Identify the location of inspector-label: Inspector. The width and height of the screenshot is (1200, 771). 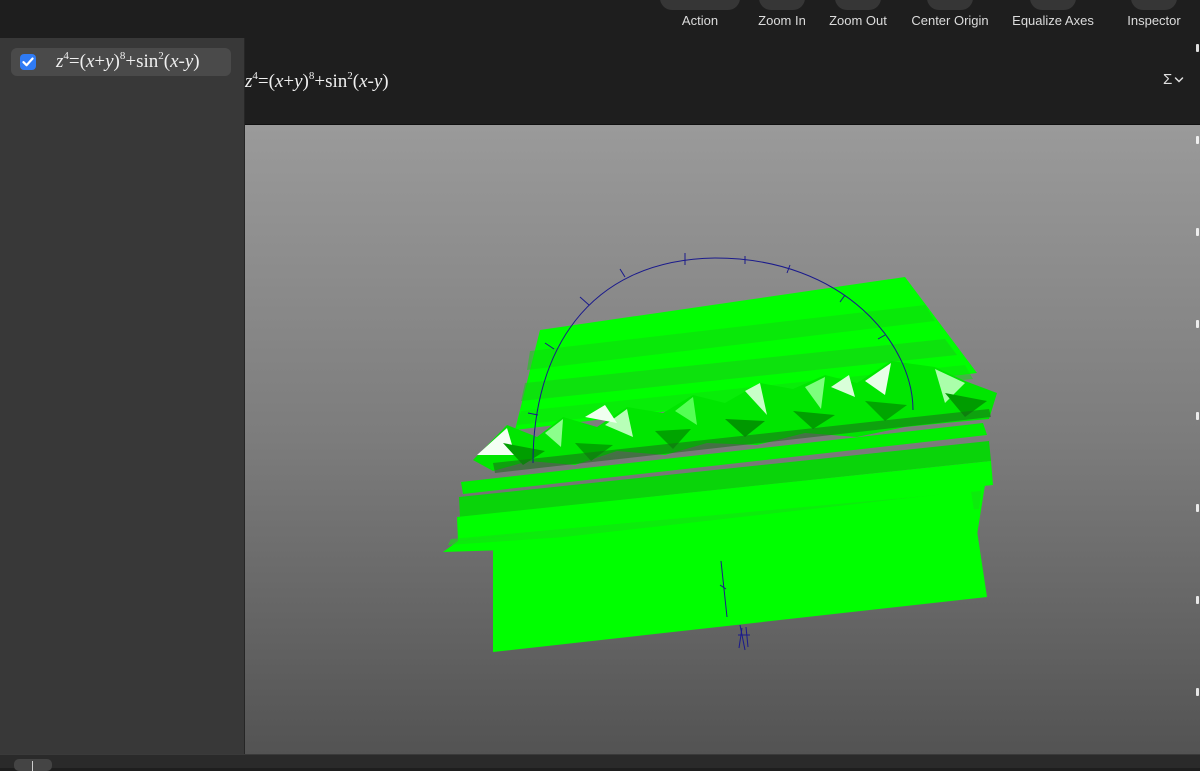
(1154, 20).